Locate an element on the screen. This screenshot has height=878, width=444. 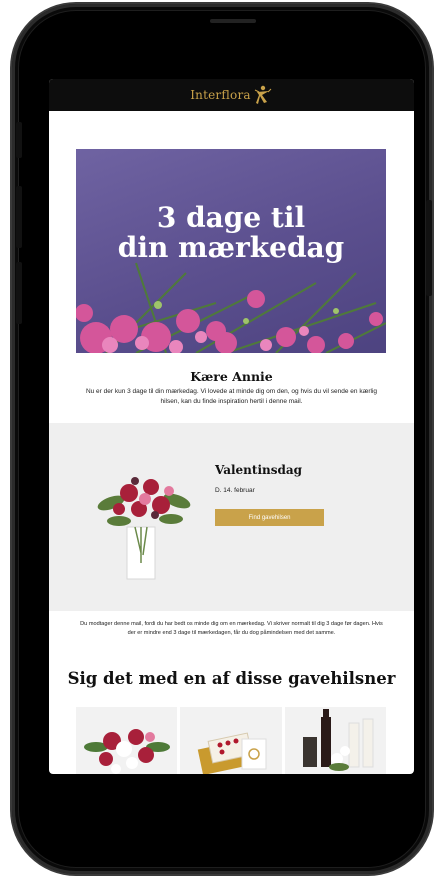
product-grid is located at coordinates (231, 740).